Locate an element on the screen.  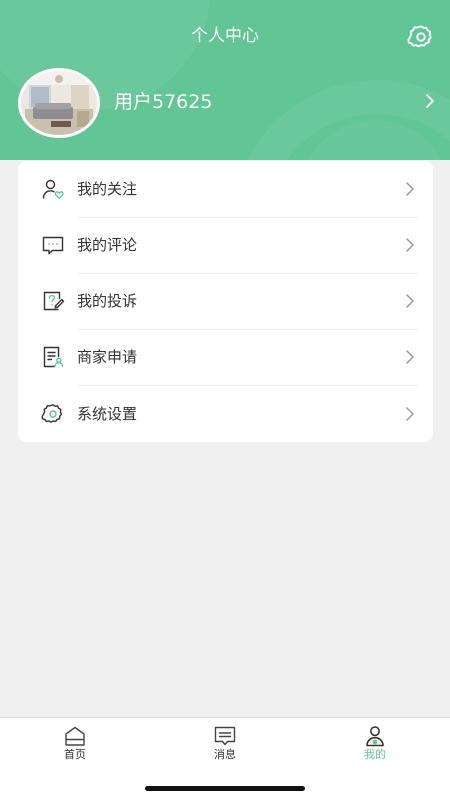
menu-item-comments: 我的评论 is located at coordinates (225, 245).